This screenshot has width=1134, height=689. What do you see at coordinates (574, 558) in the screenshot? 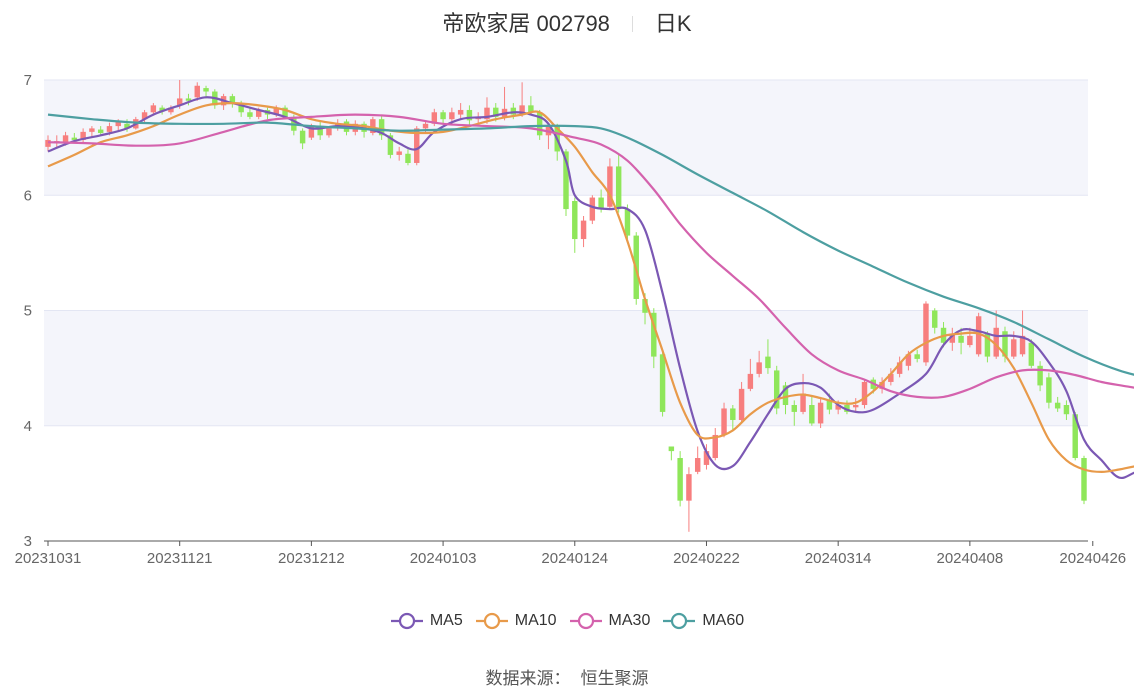
I see `x-tick-label: 20240124` at bounding box center [574, 558].